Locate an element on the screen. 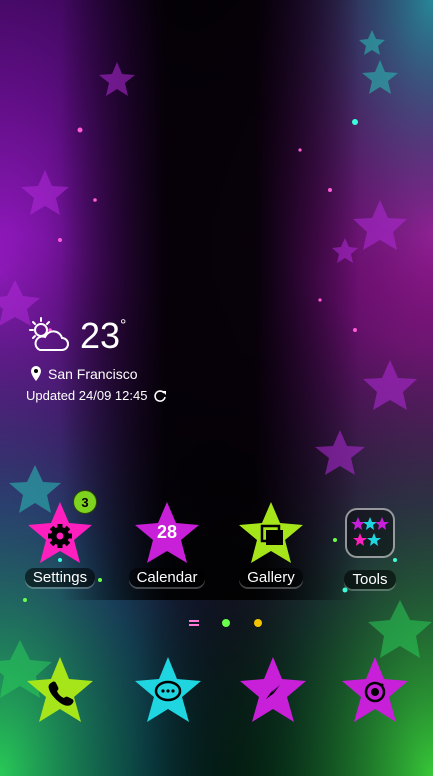 The height and width of the screenshot is (776, 433). dock-camera is located at coordinates (375, 690).